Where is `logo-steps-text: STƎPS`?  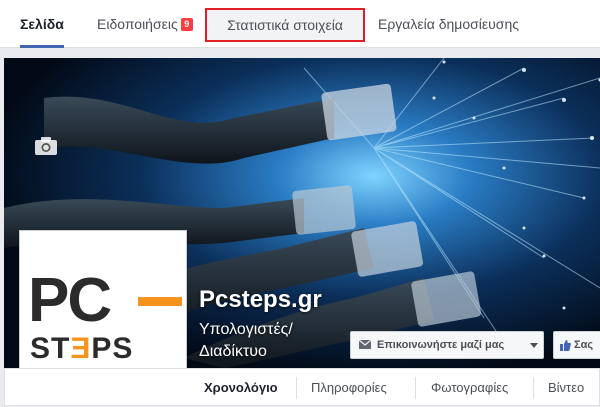 logo-steps-text: STƎPS is located at coordinates (81, 349).